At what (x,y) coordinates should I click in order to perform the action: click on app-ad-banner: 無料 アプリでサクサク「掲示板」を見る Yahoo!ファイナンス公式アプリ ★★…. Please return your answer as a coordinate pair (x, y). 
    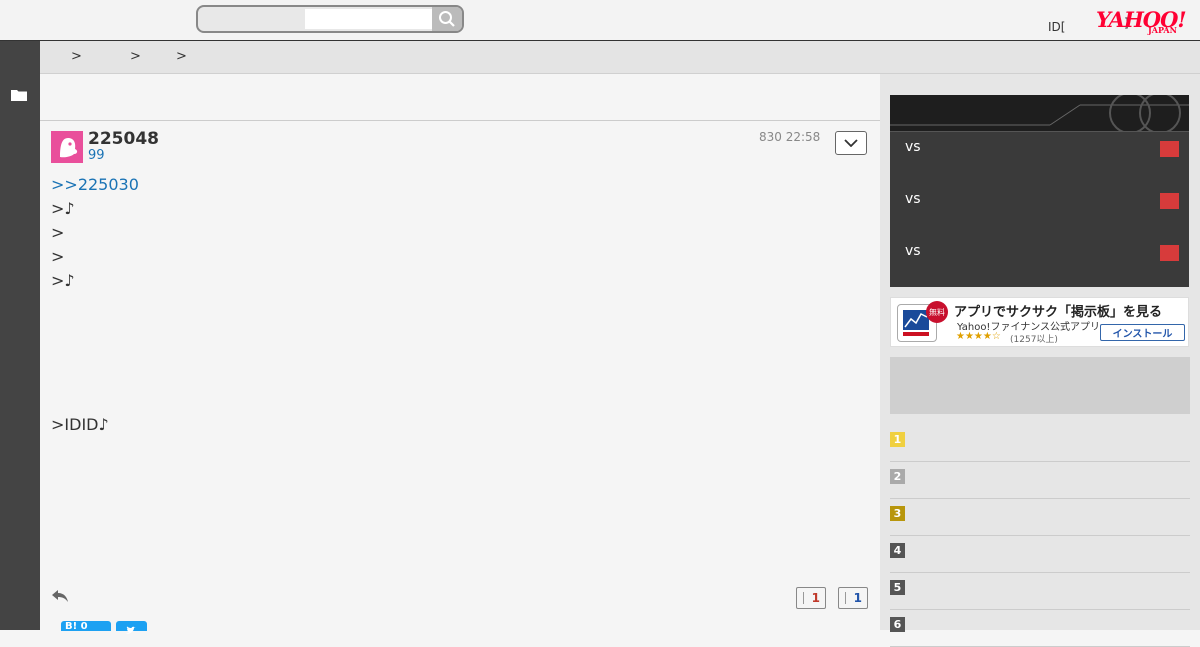
    Looking at the image, I should click on (1039, 322).